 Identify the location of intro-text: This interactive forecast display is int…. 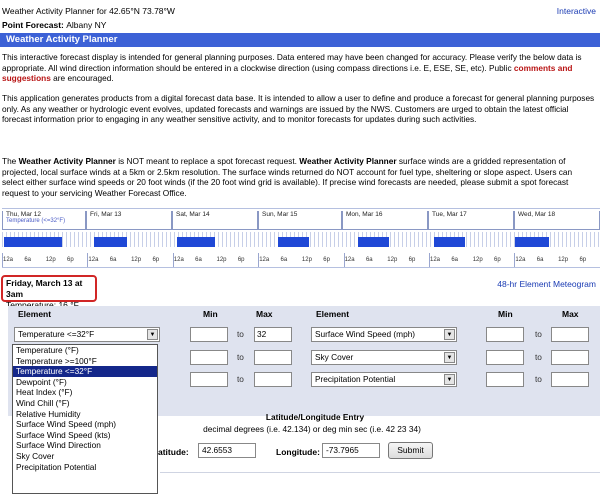
(292, 62).